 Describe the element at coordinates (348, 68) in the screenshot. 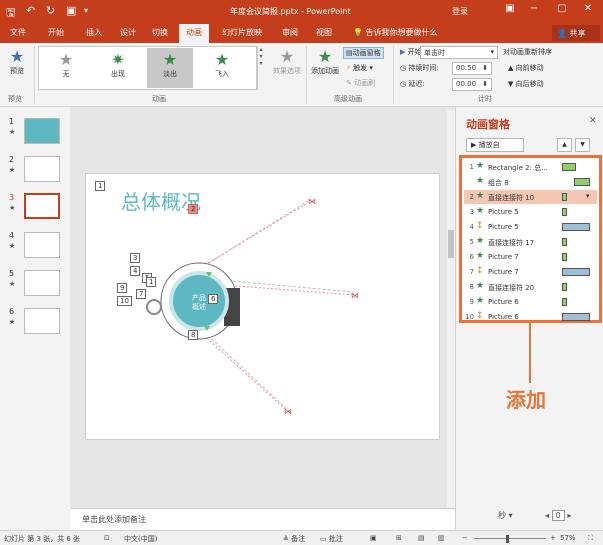

I see `lightning-icon: ⚡` at that location.